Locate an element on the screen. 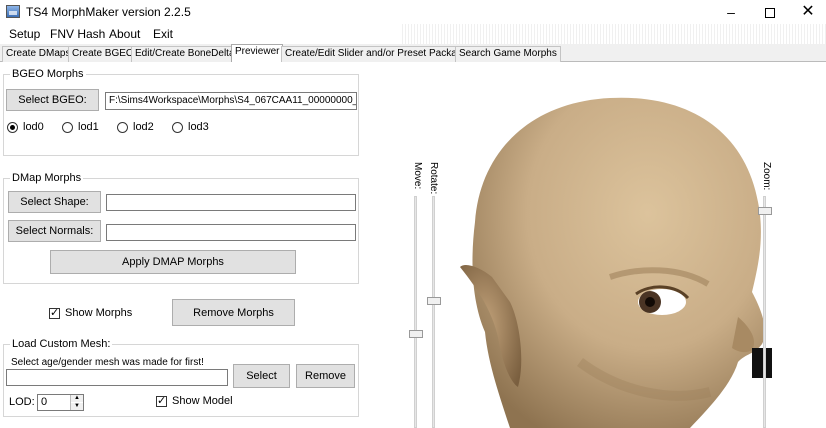  lod-spinner-value: 0 is located at coordinates (44, 402).